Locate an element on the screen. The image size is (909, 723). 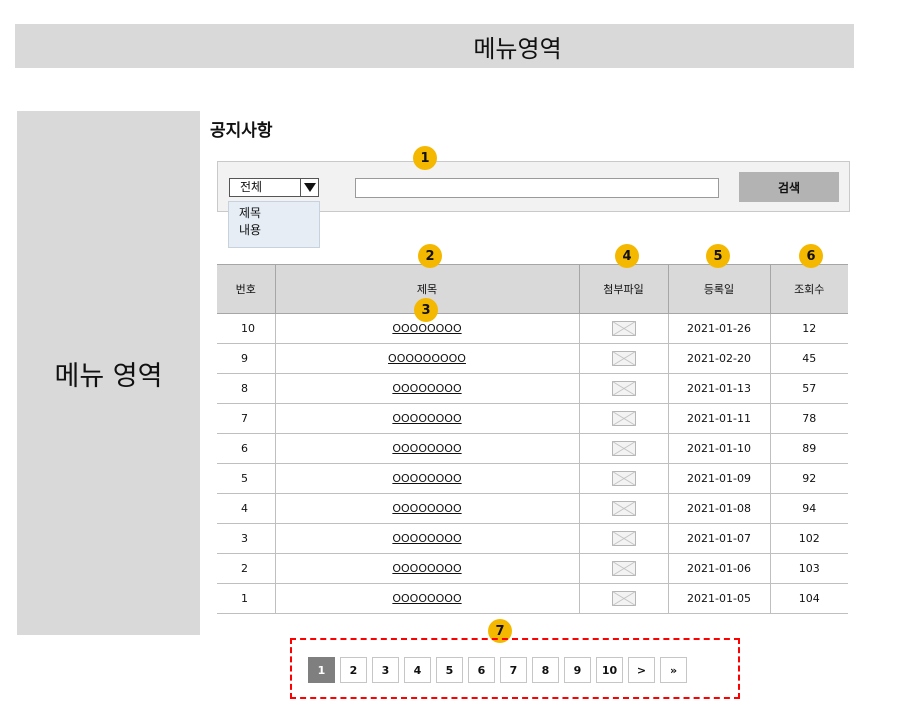
row-date: 2021-01-26 is located at coordinates (719, 328).